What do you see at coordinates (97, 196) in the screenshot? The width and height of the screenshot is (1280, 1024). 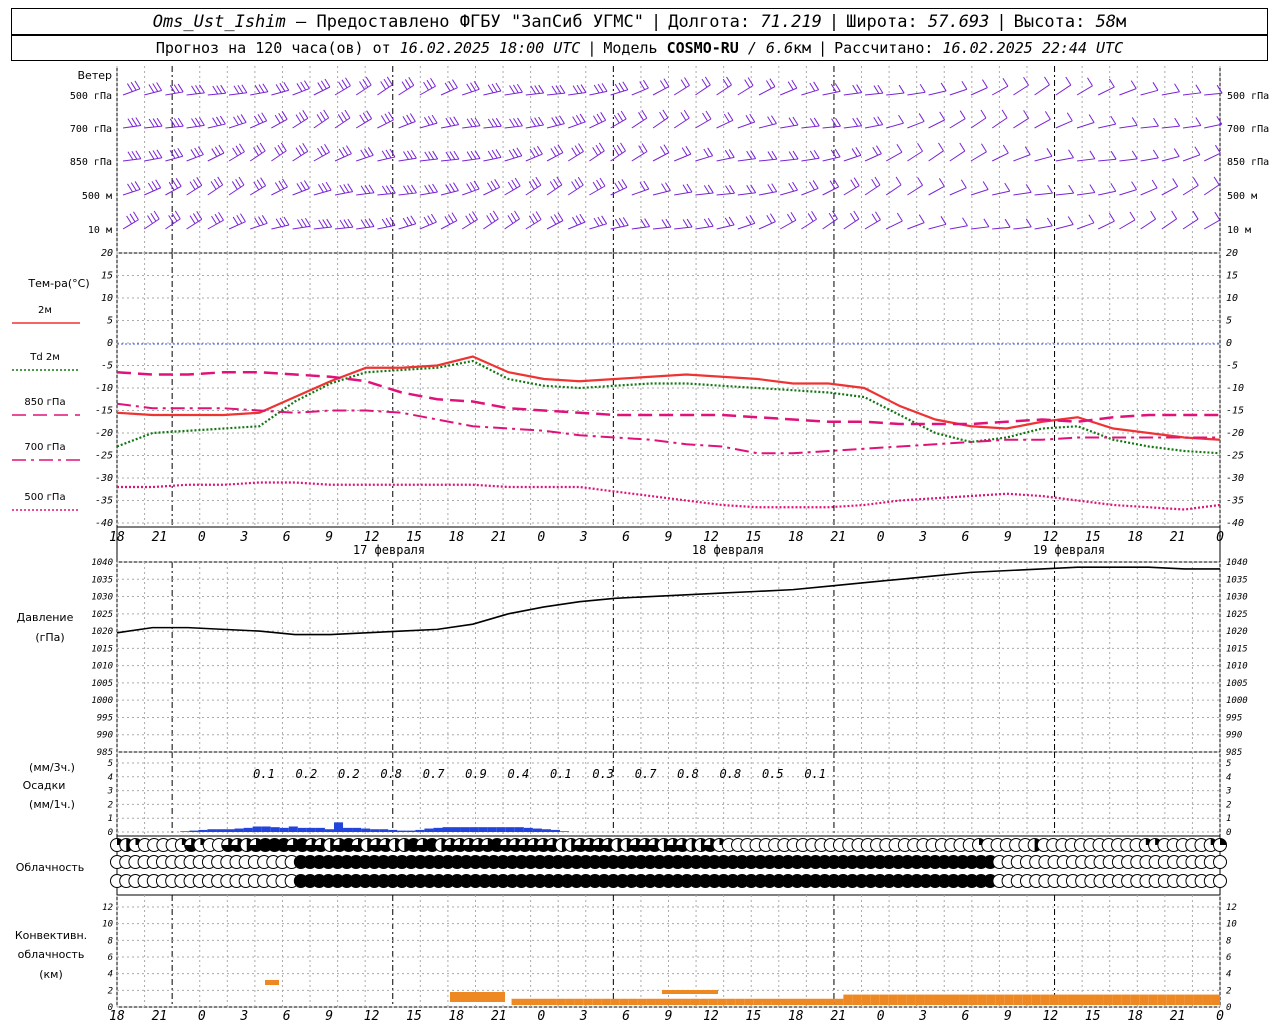 I see `wind-level-label: 500 м` at bounding box center [97, 196].